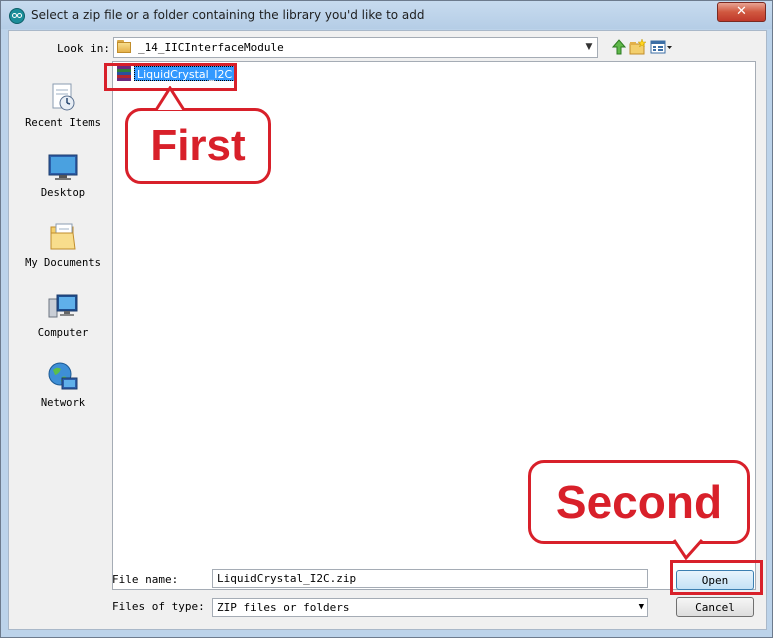  What do you see at coordinates (283, 607) in the screenshot?
I see `file-type-value: ZIP files or folders` at bounding box center [283, 607].